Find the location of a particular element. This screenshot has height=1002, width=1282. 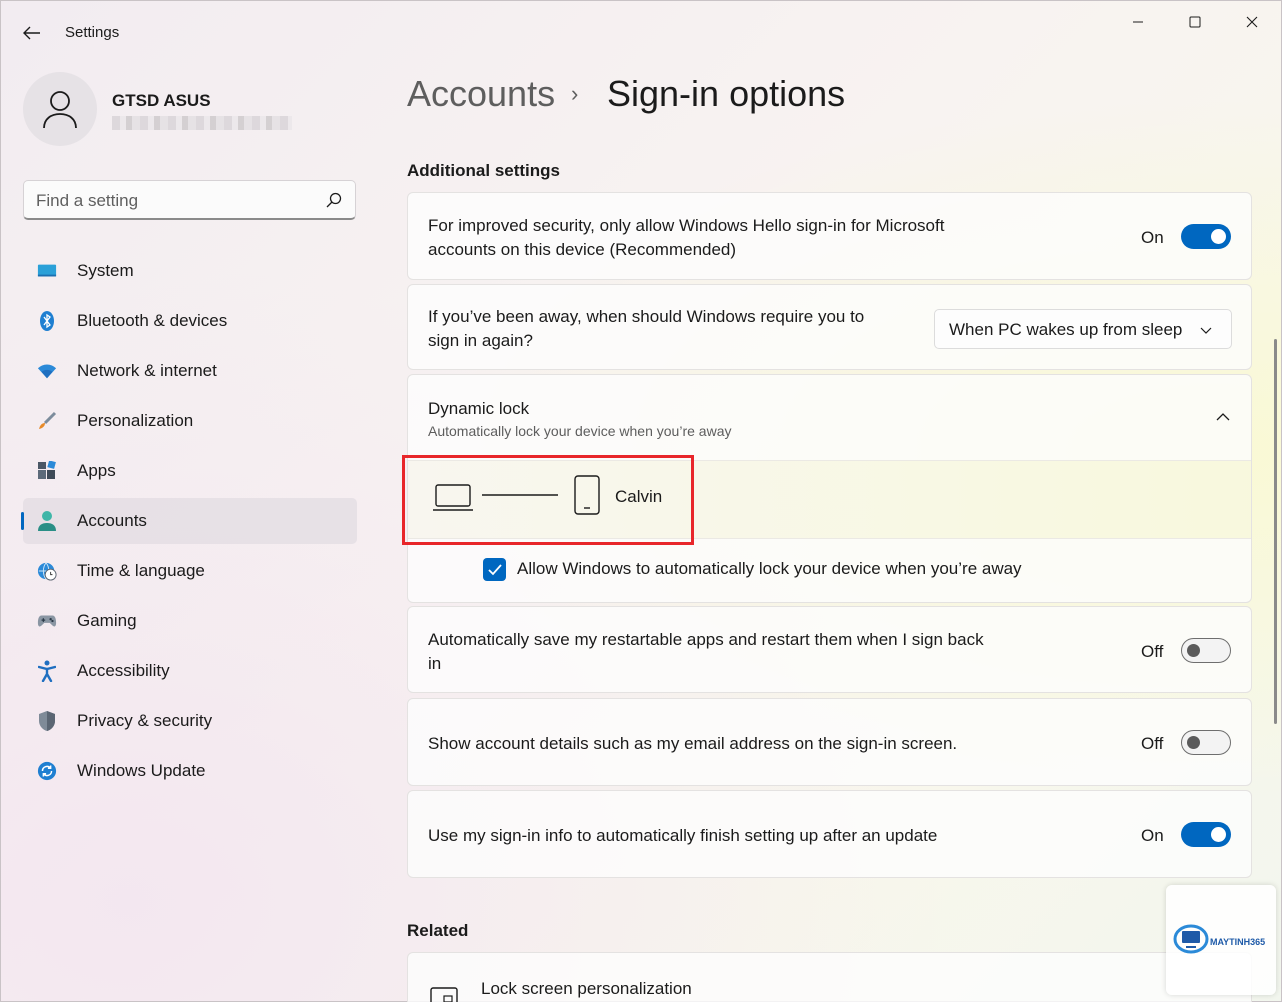

globe-clock-icon is located at coordinates (47, 571).